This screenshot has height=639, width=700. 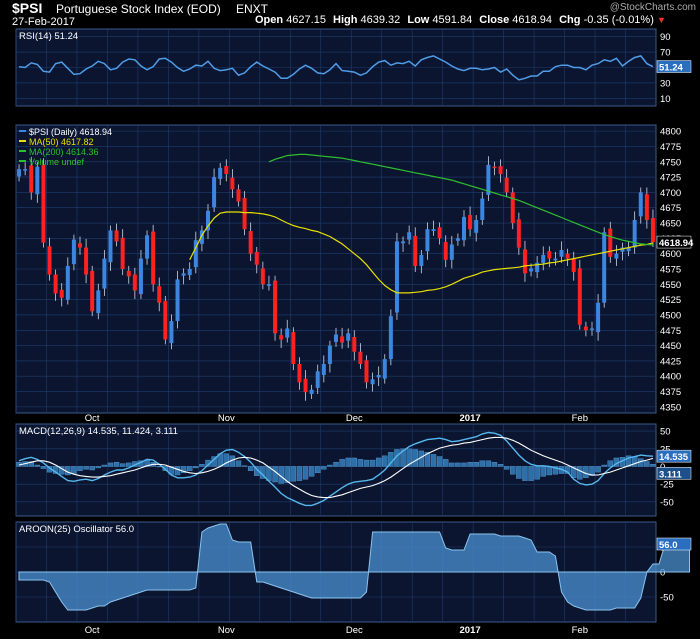 What do you see at coordinates (670, 474) in the screenshot?
I see `histogram-last-value: 3.111` at bounding box center [670, 474].